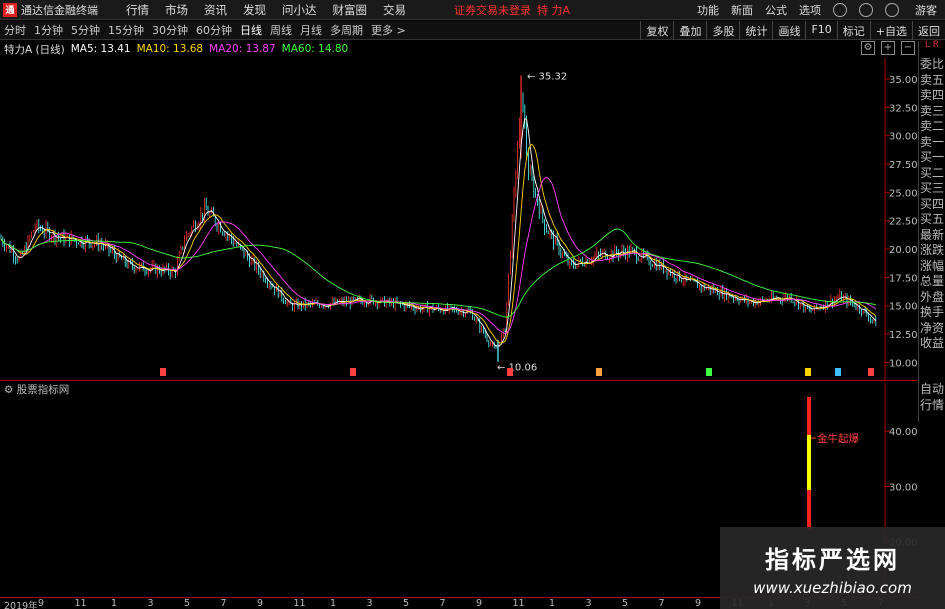  What do you see at coordinates (656, 30) in the screenshot?
I see `restore-rights-button: 复权` at bounding box center [656, 30].